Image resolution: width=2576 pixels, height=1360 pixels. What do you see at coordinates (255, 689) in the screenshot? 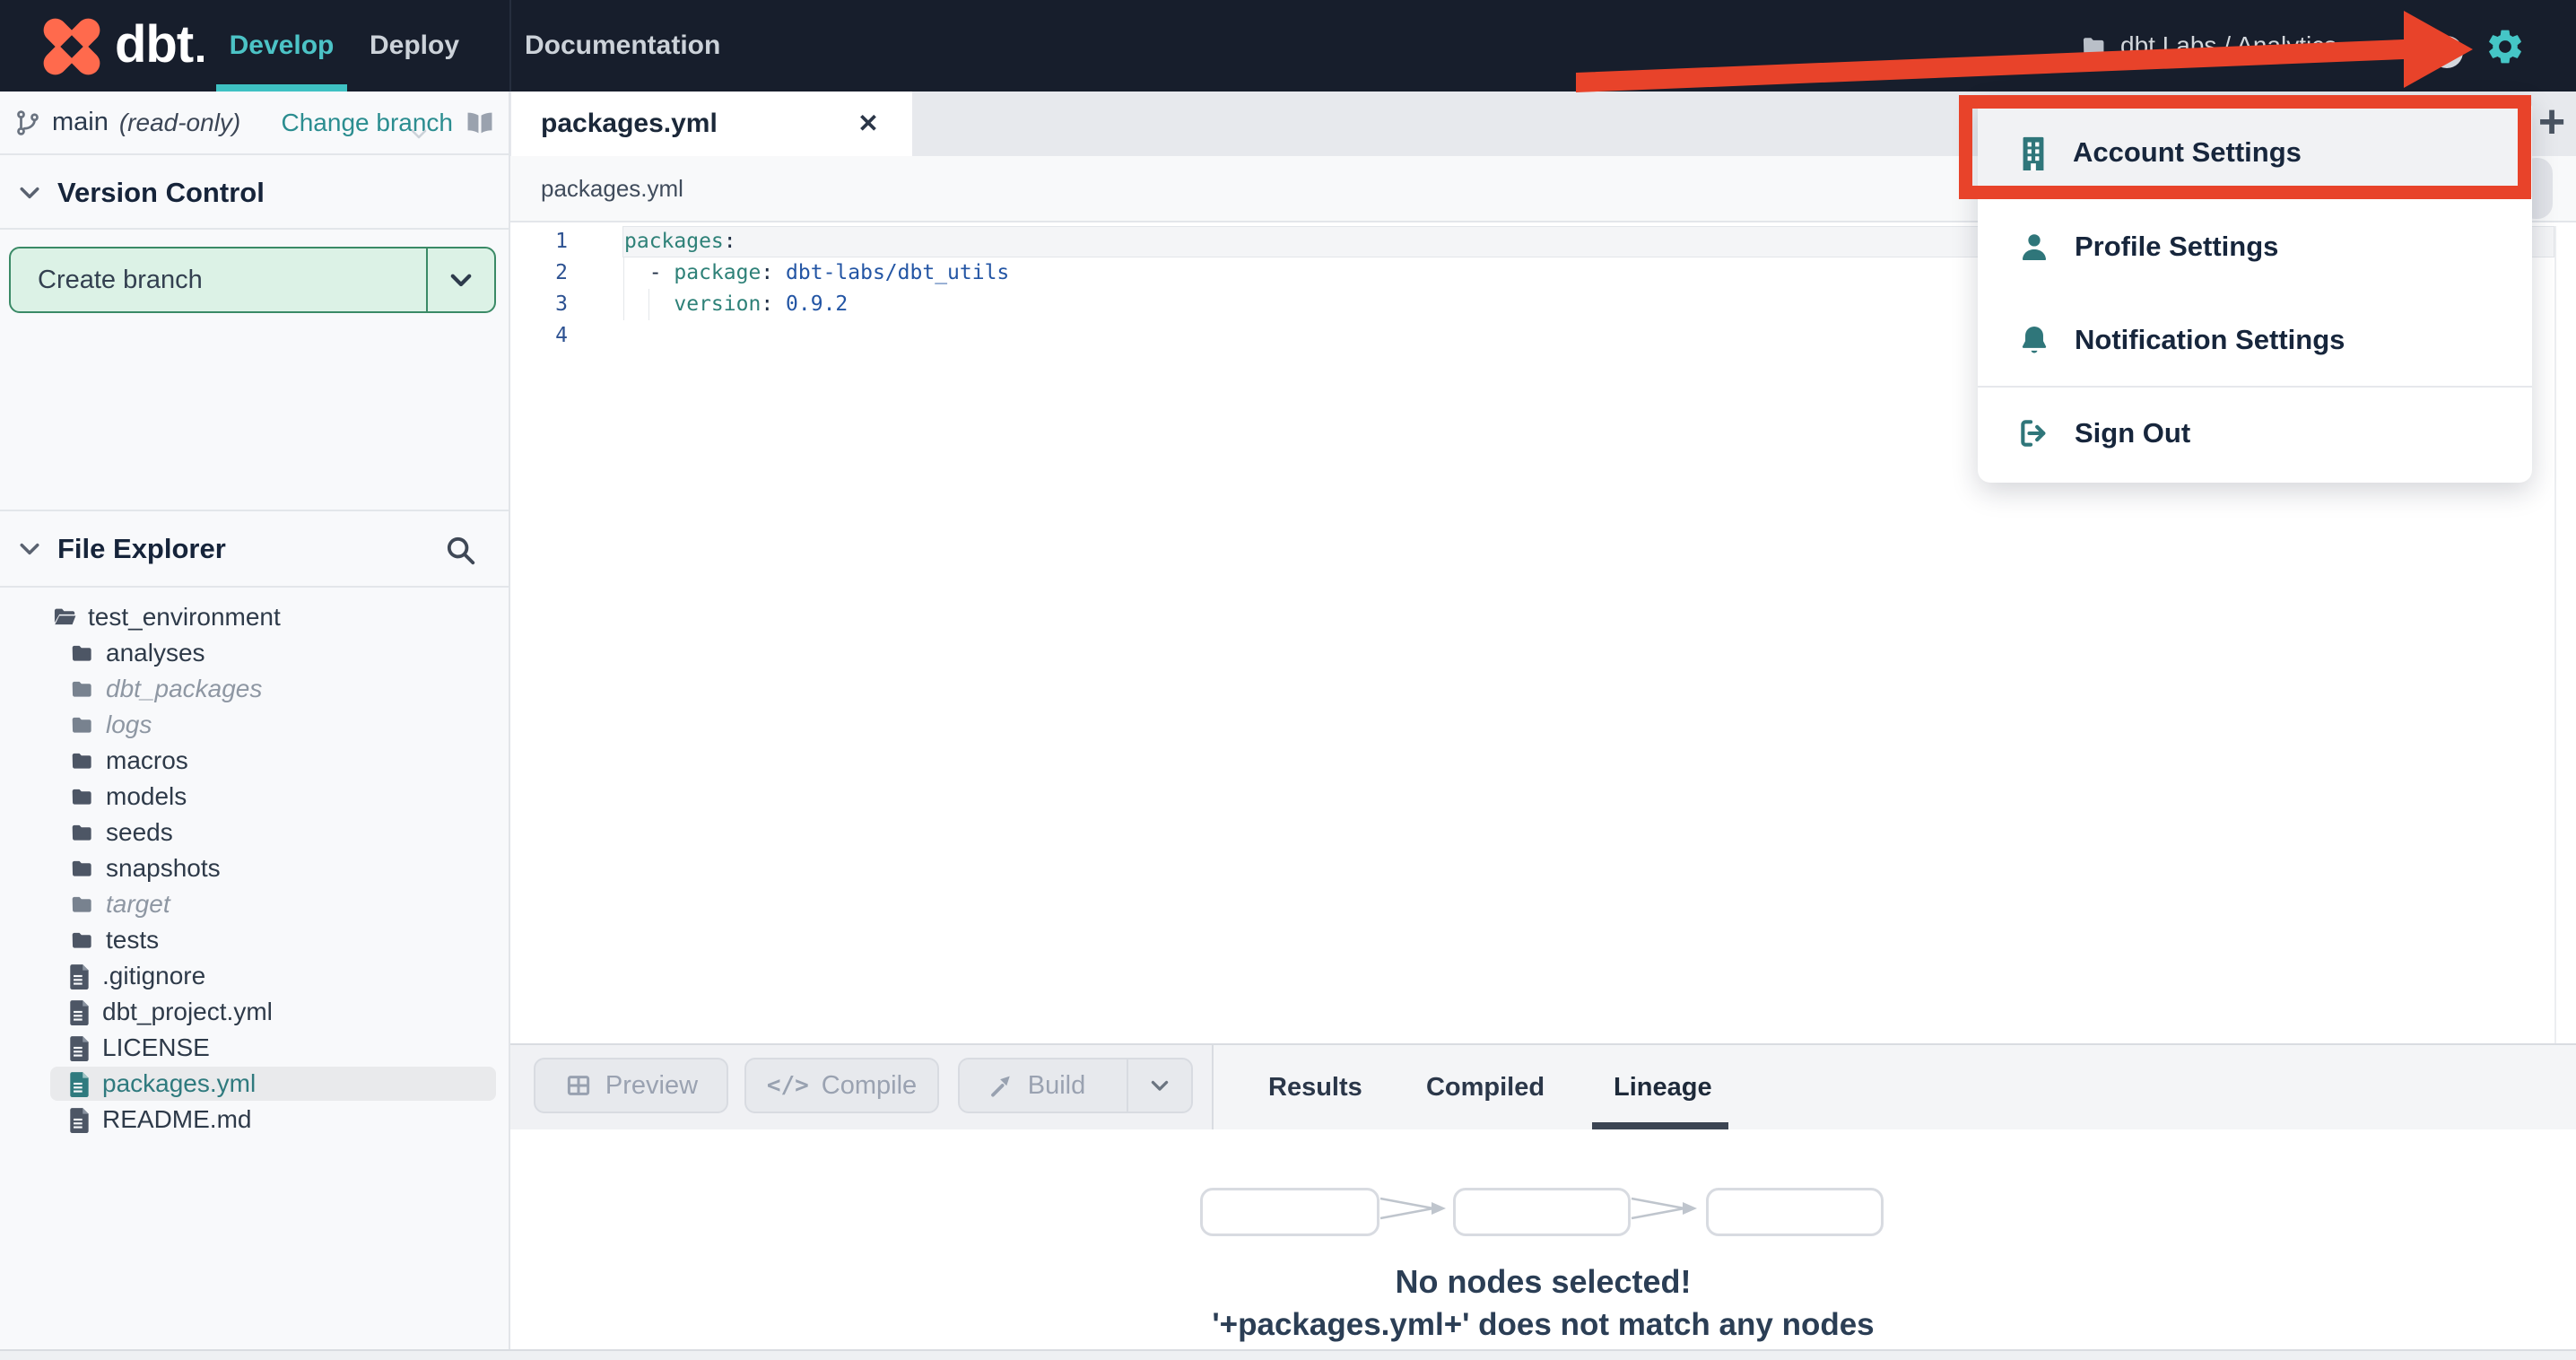
I see `tree-item-dbt-packages: dbt_packages` at bounding box center [255, 689].